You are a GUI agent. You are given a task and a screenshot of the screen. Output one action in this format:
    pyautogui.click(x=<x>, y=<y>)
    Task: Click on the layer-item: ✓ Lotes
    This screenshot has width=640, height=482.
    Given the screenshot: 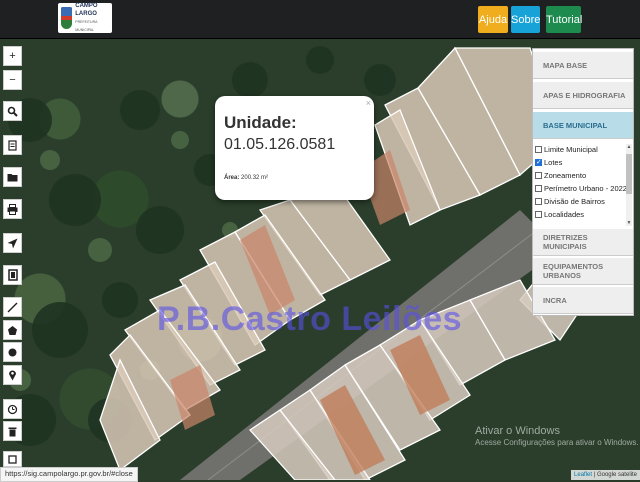 What is the action you would take?
    pyautogui.click(x=548, y=162)
    